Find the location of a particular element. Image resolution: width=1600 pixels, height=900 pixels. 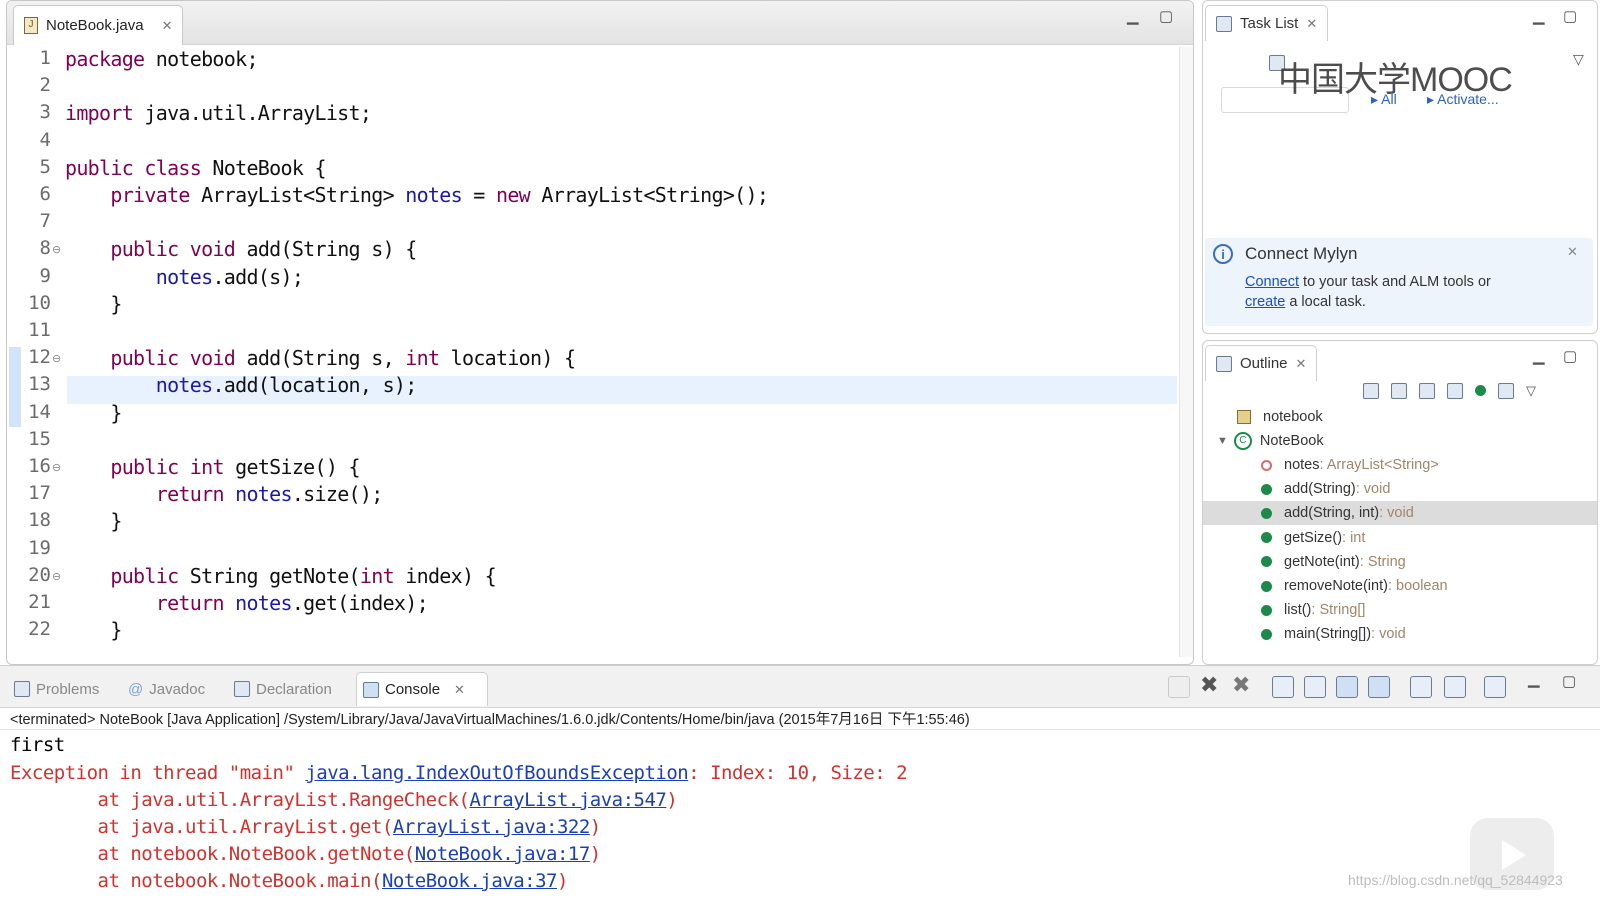

tab-javadoc: @ Javadoc is located at coordinates (166, 689).